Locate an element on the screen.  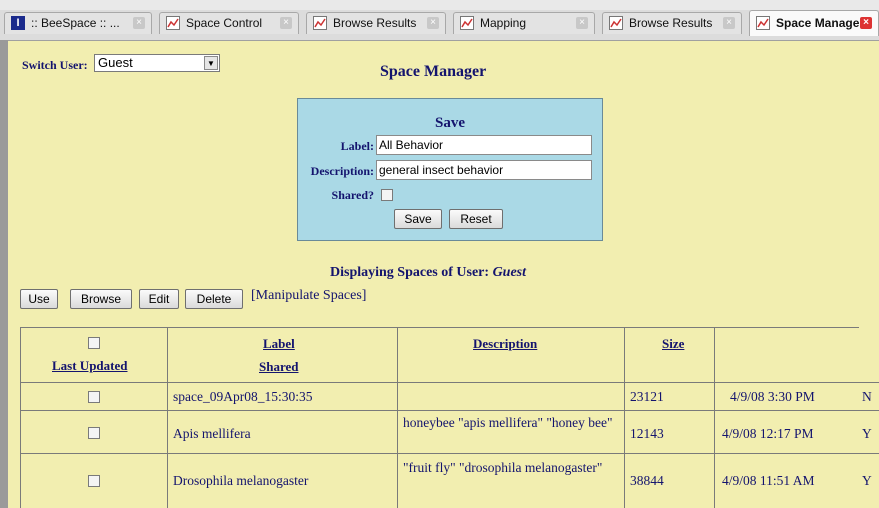
page-title: Space Manager is located at coordinates (433, 71).